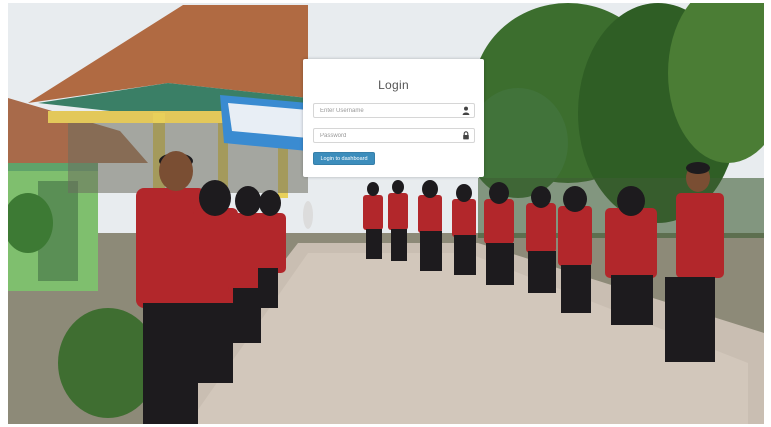 This screenshot has width=771, height=427. I want to click on user-icon, so click(466, 110).